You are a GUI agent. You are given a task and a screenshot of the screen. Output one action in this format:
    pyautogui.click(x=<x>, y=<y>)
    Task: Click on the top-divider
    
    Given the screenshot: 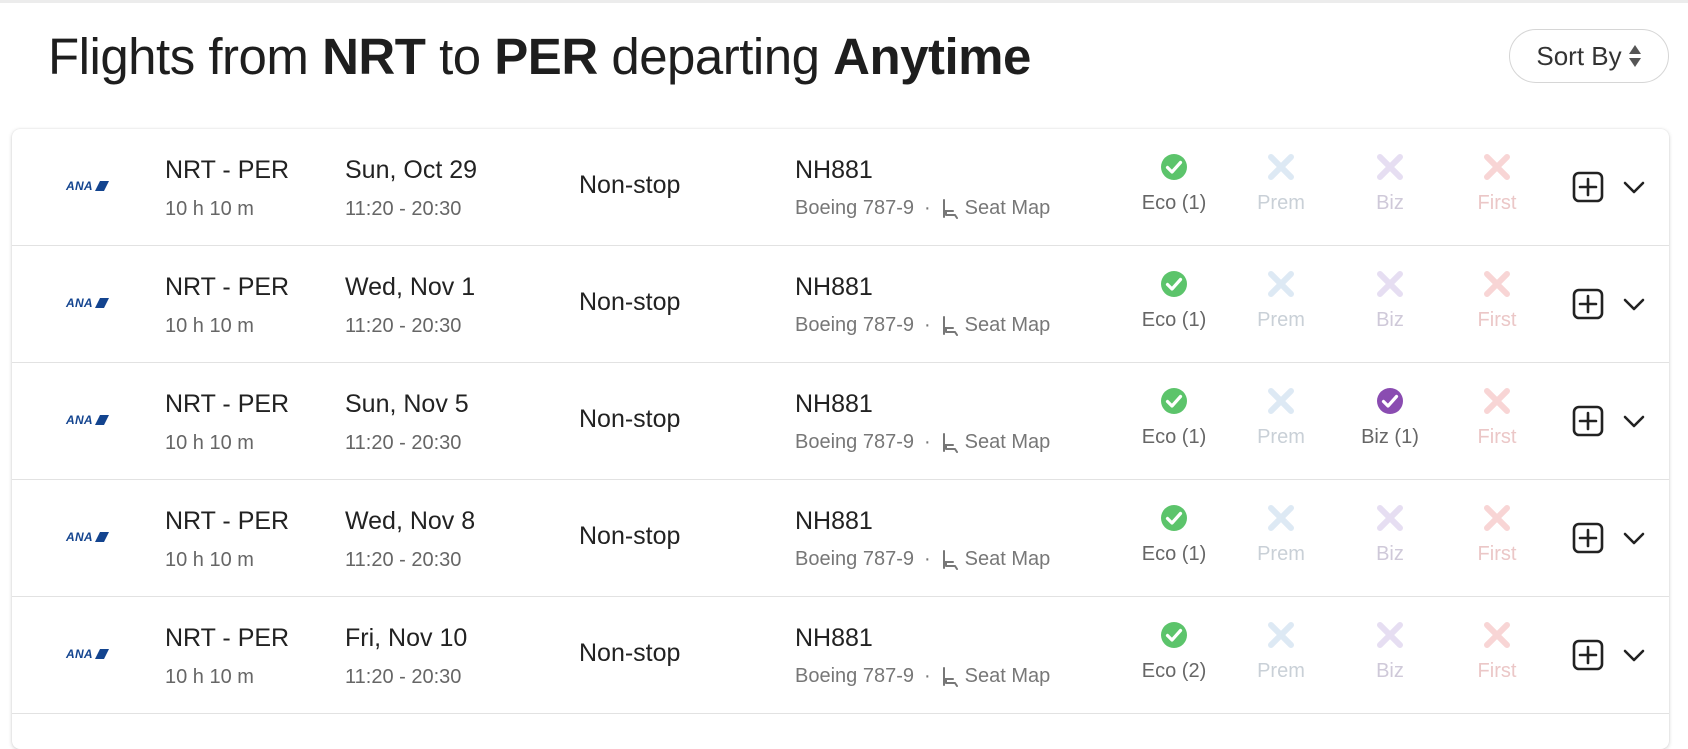 What is the action you would take?
    pyautogui.click(x=844, y=1)
    